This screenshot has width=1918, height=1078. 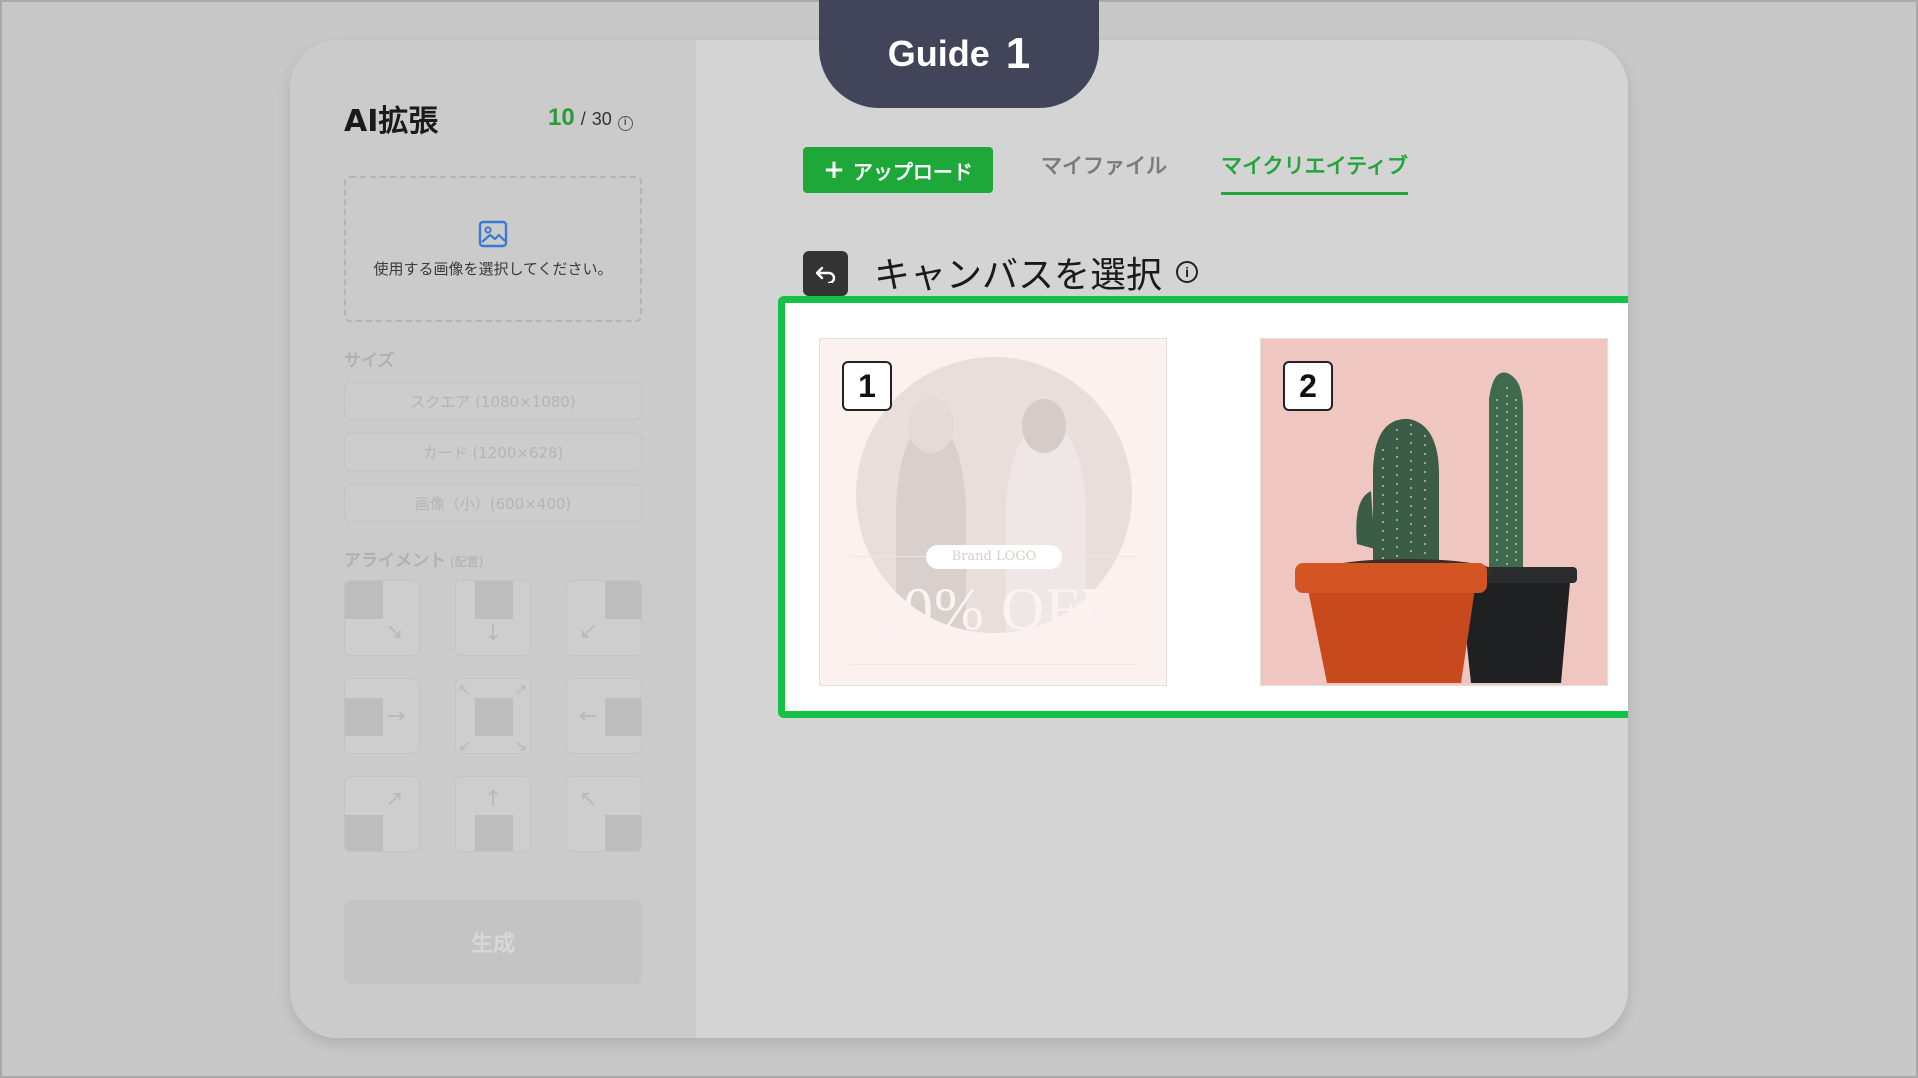 I want to click on head-right, so click(x=1044, y=426).